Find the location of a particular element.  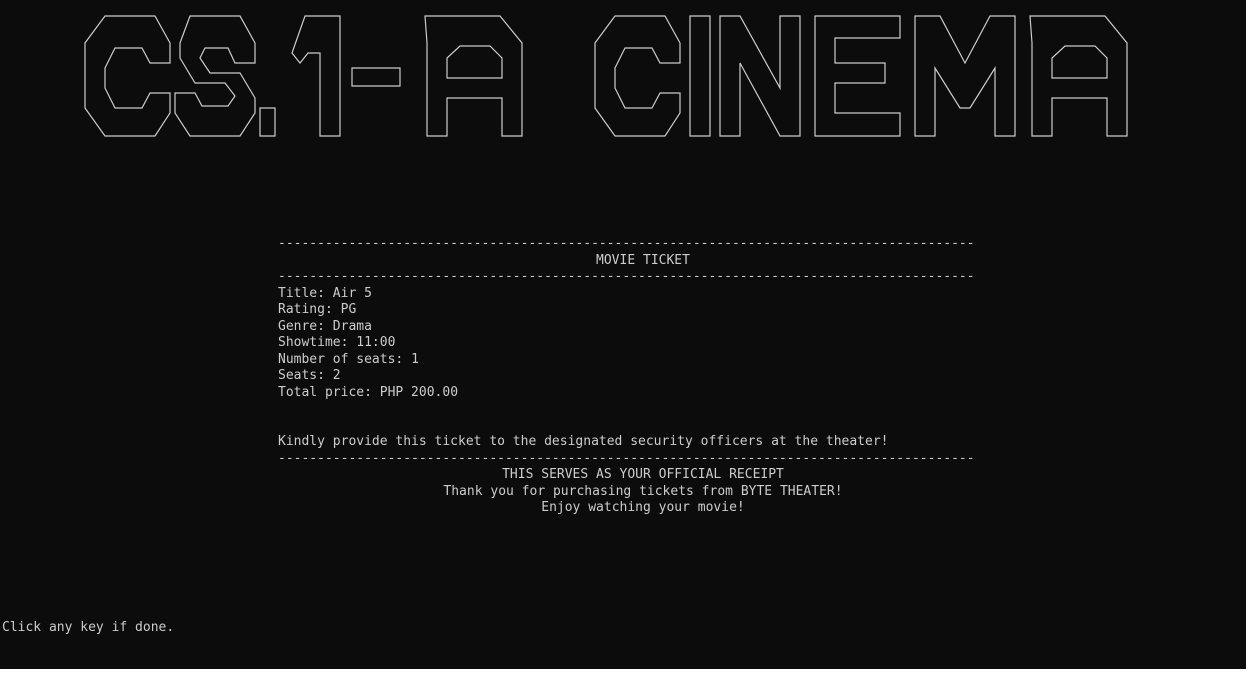

field-rating-value: PG is located at coordinates (348, 309).